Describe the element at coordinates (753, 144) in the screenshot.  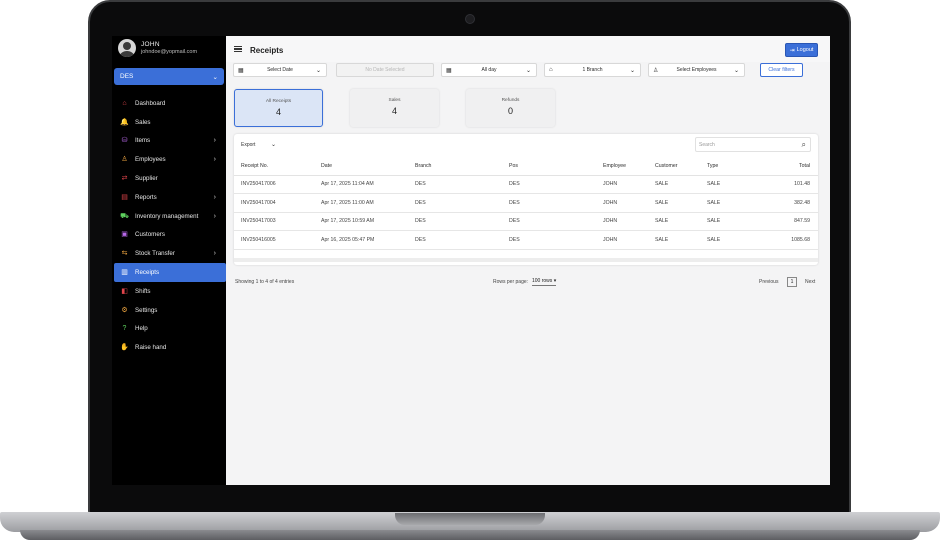
I see `search-input: Search ⌕` at that location.